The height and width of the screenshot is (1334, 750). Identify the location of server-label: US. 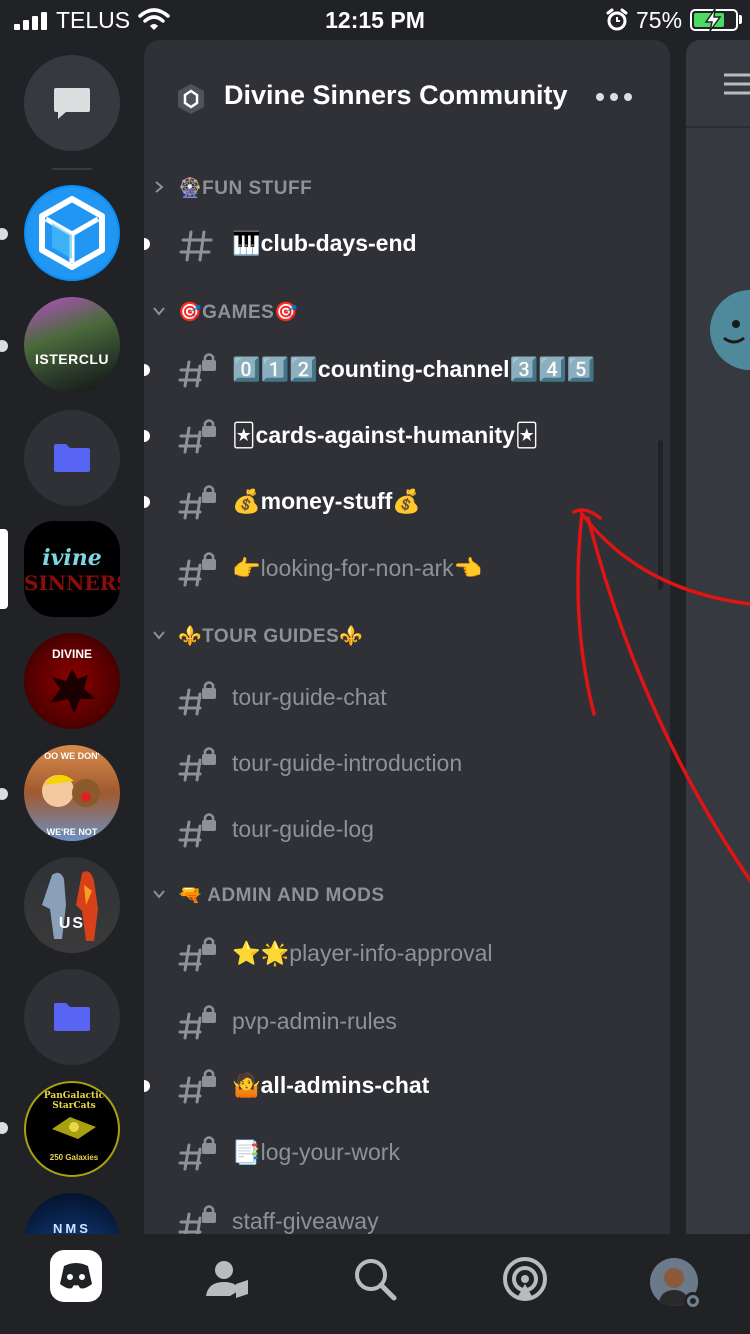
(72, 923).